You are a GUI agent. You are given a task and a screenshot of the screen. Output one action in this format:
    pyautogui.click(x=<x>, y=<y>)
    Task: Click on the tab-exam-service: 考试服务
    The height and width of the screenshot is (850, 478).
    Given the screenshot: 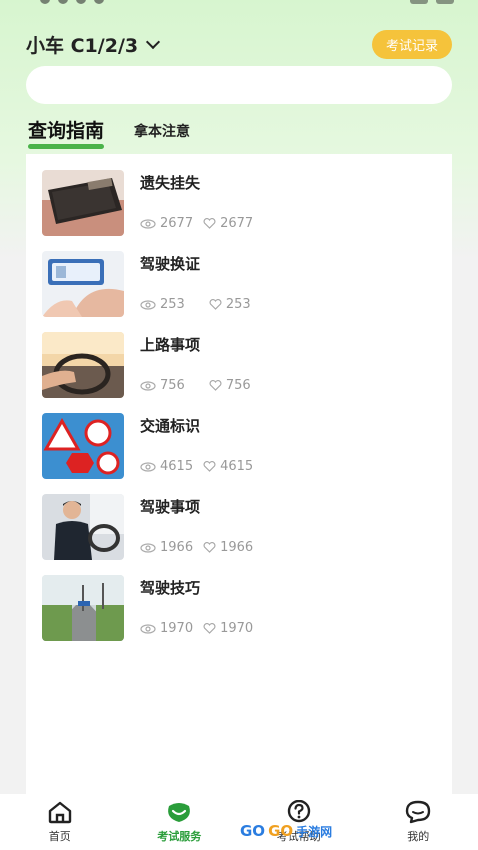 What is the action you would take?
    pyautogui.click(x=180, y=822)
    